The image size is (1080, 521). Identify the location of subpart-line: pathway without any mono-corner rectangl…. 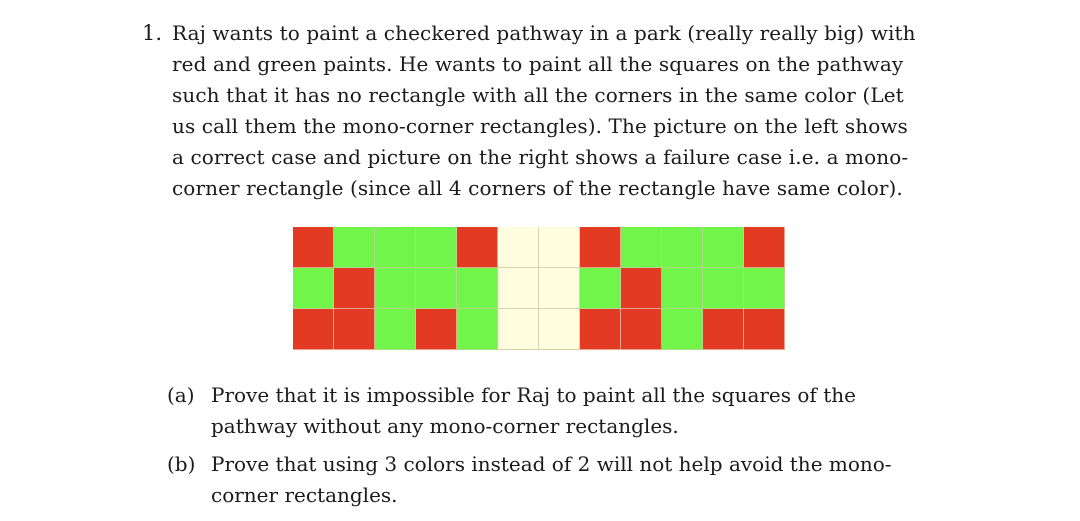
(445, 426).